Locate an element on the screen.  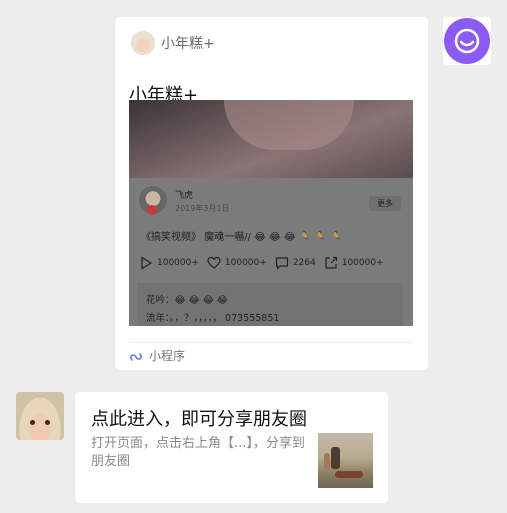
post-stats: 100000+ 100000+ 2264 100000+ is located at coordinates (265, 263).